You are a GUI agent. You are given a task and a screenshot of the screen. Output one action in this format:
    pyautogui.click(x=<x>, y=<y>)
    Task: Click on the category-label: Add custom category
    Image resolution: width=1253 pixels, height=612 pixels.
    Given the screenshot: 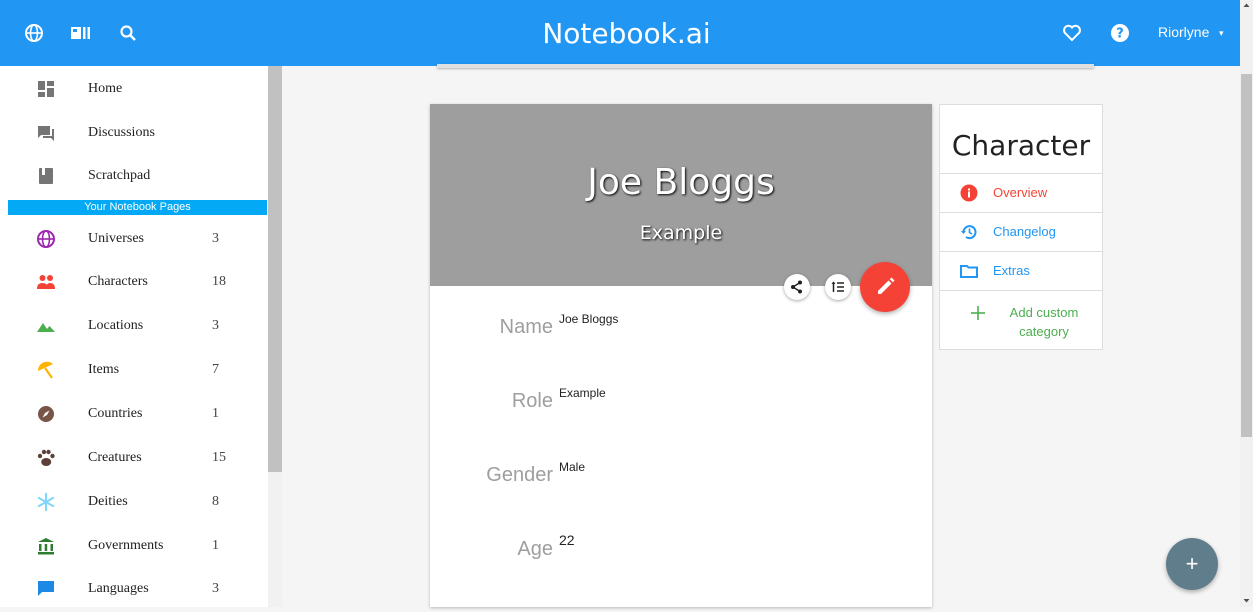 What is the action you would take?
    pyautogui.click(x=1044, y=322)
    